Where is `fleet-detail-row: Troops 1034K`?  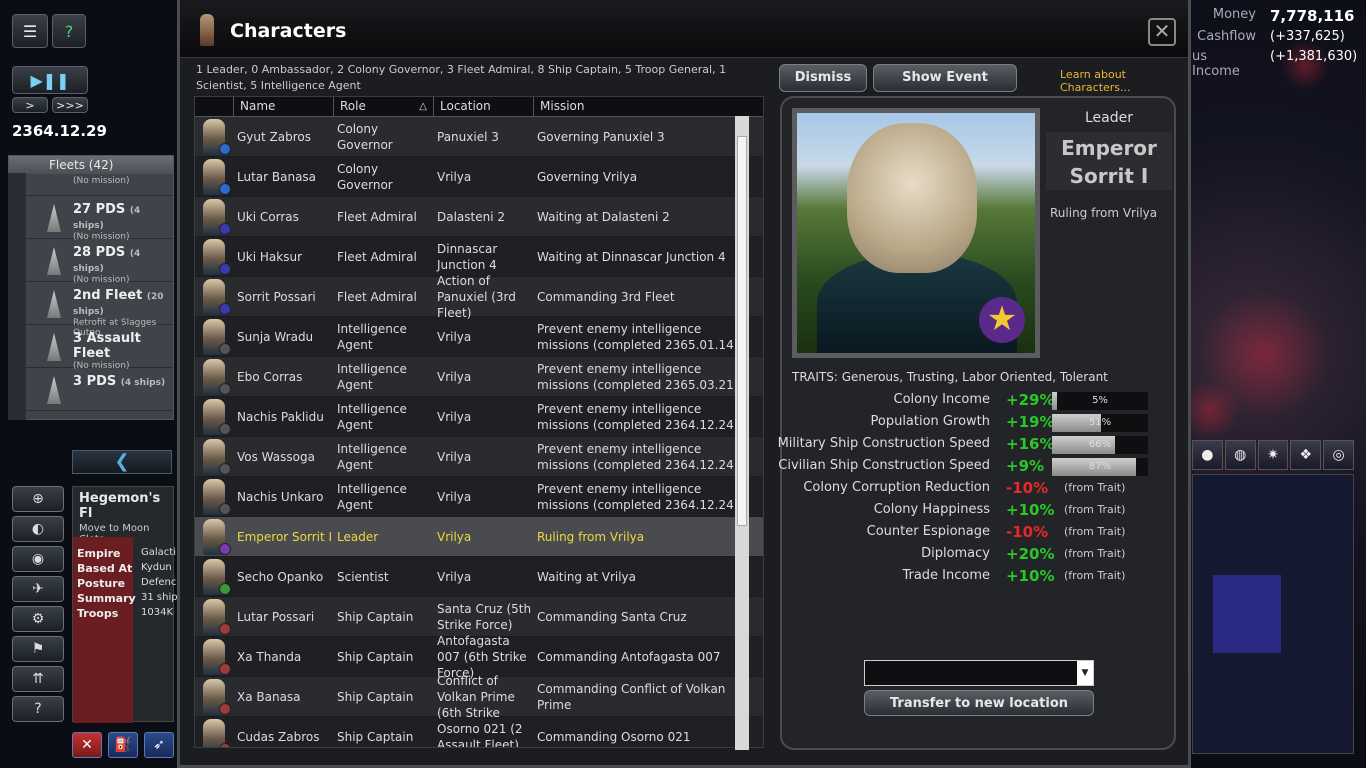 fleet-detail-row: Troops 1034K is located at coordinates (123, 614).